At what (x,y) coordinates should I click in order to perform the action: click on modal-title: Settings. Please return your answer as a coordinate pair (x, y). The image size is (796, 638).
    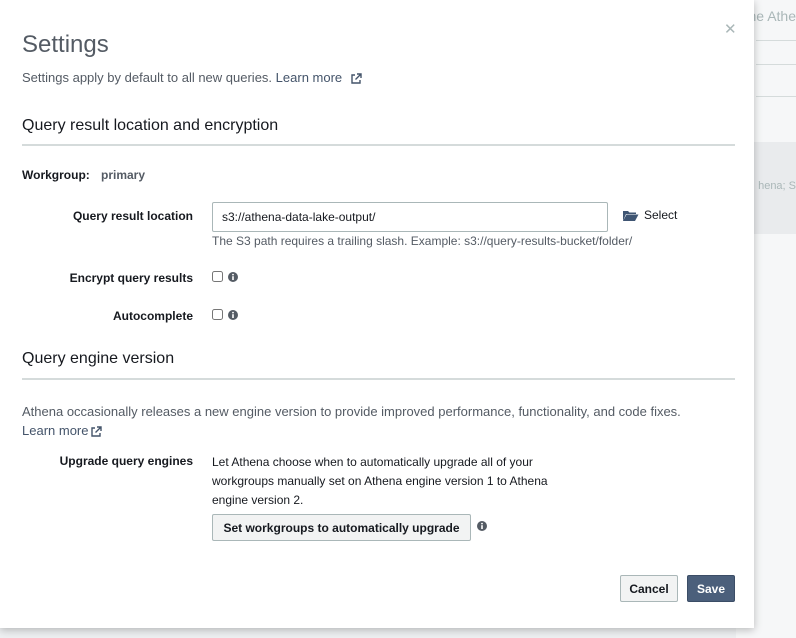
    Looking at the image, I should click on (65, 44).